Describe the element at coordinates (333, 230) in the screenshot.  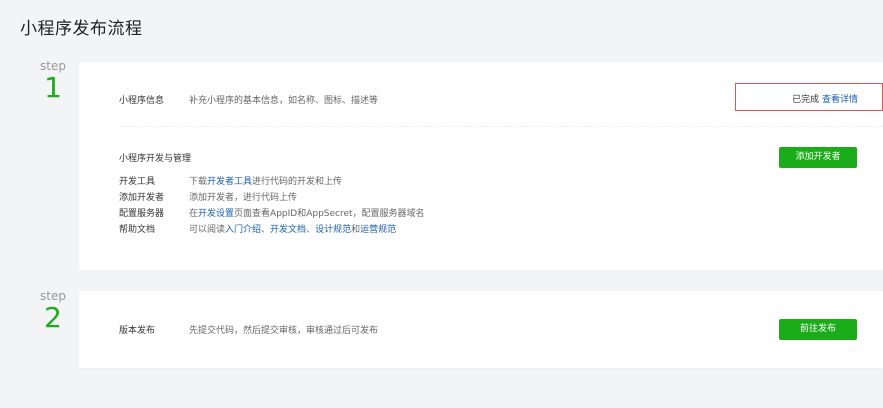
I see `dev-row-link: 设计规范` at that location.